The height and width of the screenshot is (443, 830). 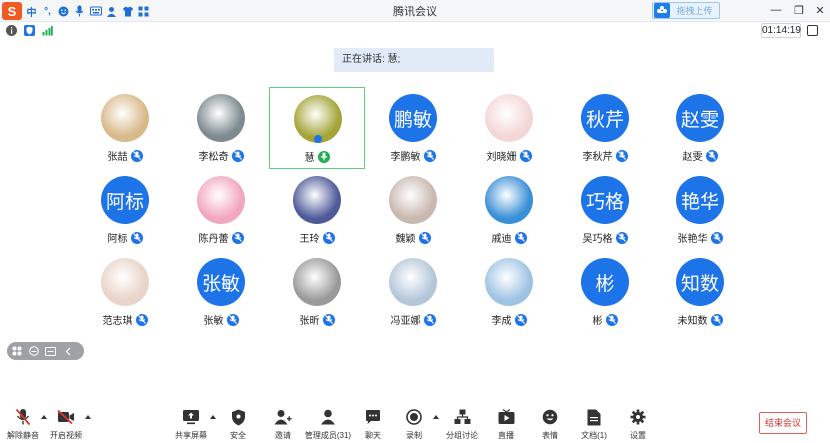 I want to click on participant-tile: 阿标 阿标, so click(x=125, y=210).